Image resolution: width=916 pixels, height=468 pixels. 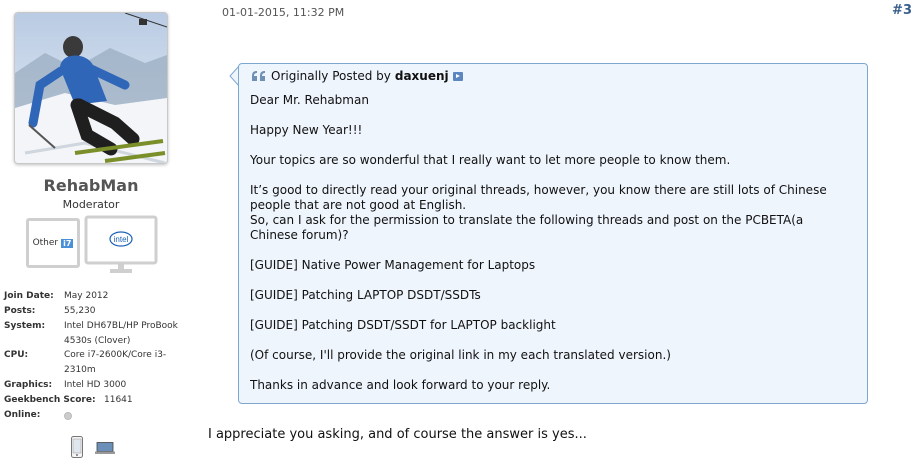 What do you see at coordinates (91, 204) in the screenshot?
I see `user-title: Moderator` at bounding box center [91, 204].